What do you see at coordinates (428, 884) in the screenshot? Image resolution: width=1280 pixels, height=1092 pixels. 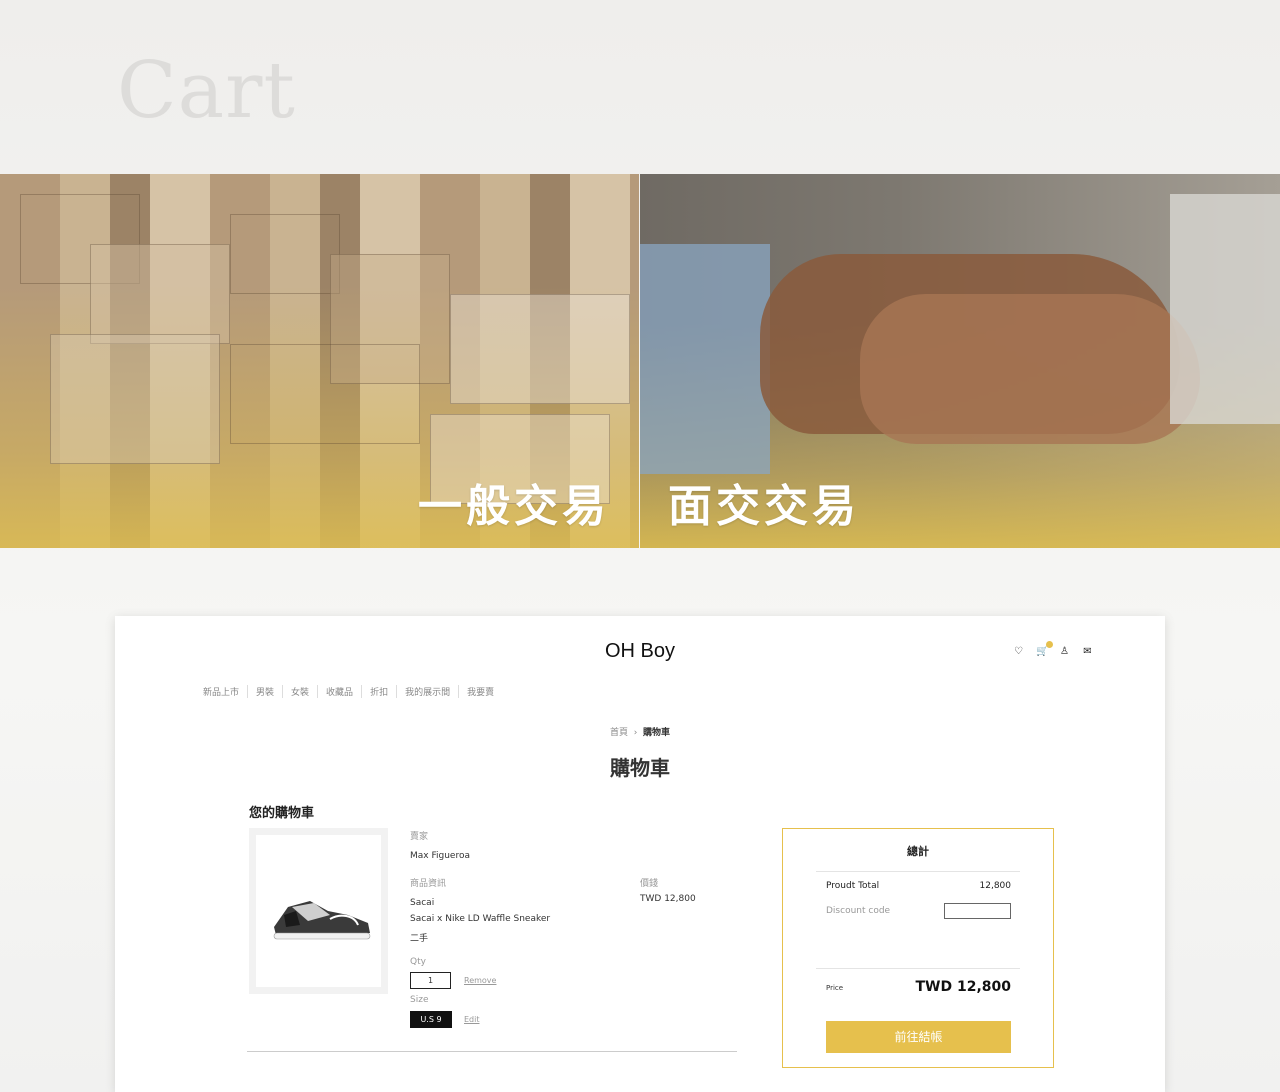 I see `product-info-label: 商品資訊` at bounding box center [428, 884].